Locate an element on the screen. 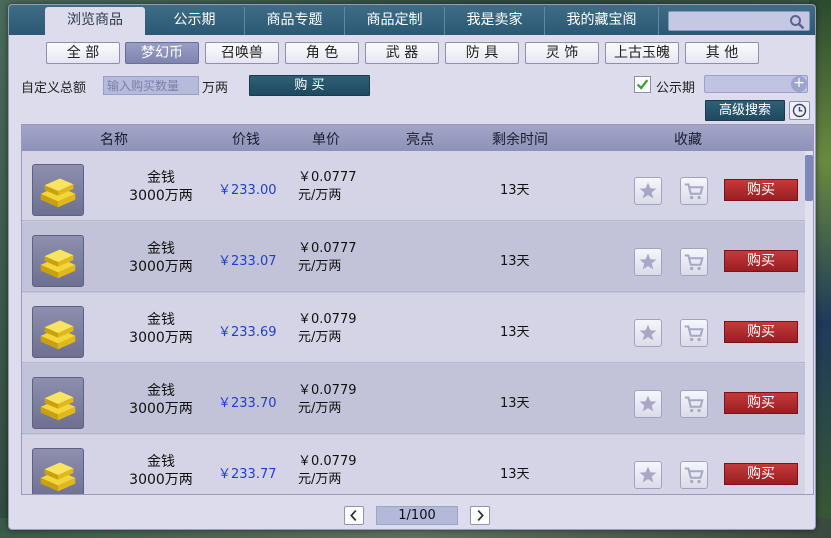 Image resolution: width=831 pixels, height=538 pixels. item-price: ￥233.70 is located at coordinates (247, 403).